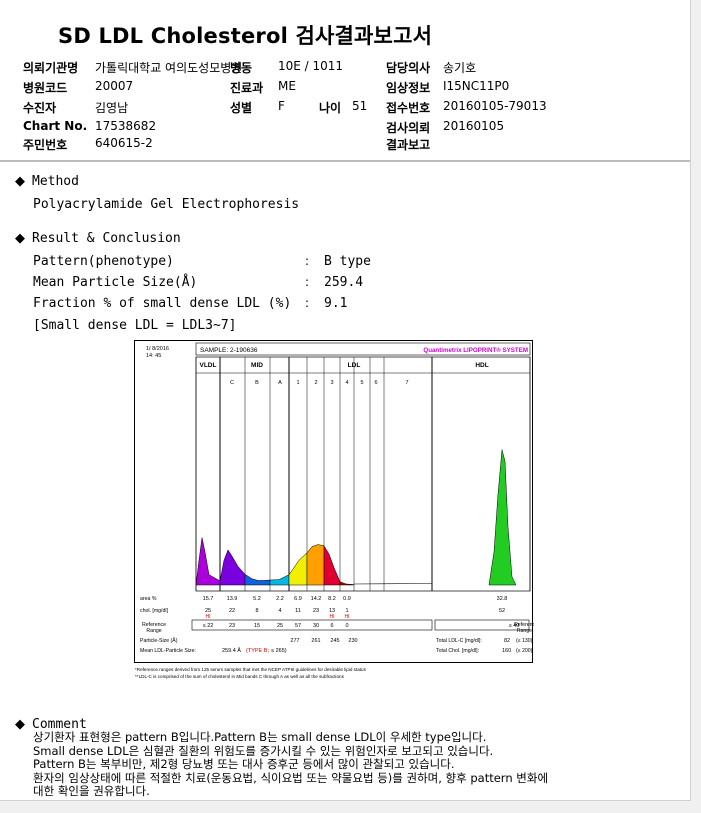 Image resolution: width=701 pixels, height=813 pixels. What do you see at coordinates (287, 86) in the screenshot?
I see `department-value: ME` at bounding box center [287, 86].